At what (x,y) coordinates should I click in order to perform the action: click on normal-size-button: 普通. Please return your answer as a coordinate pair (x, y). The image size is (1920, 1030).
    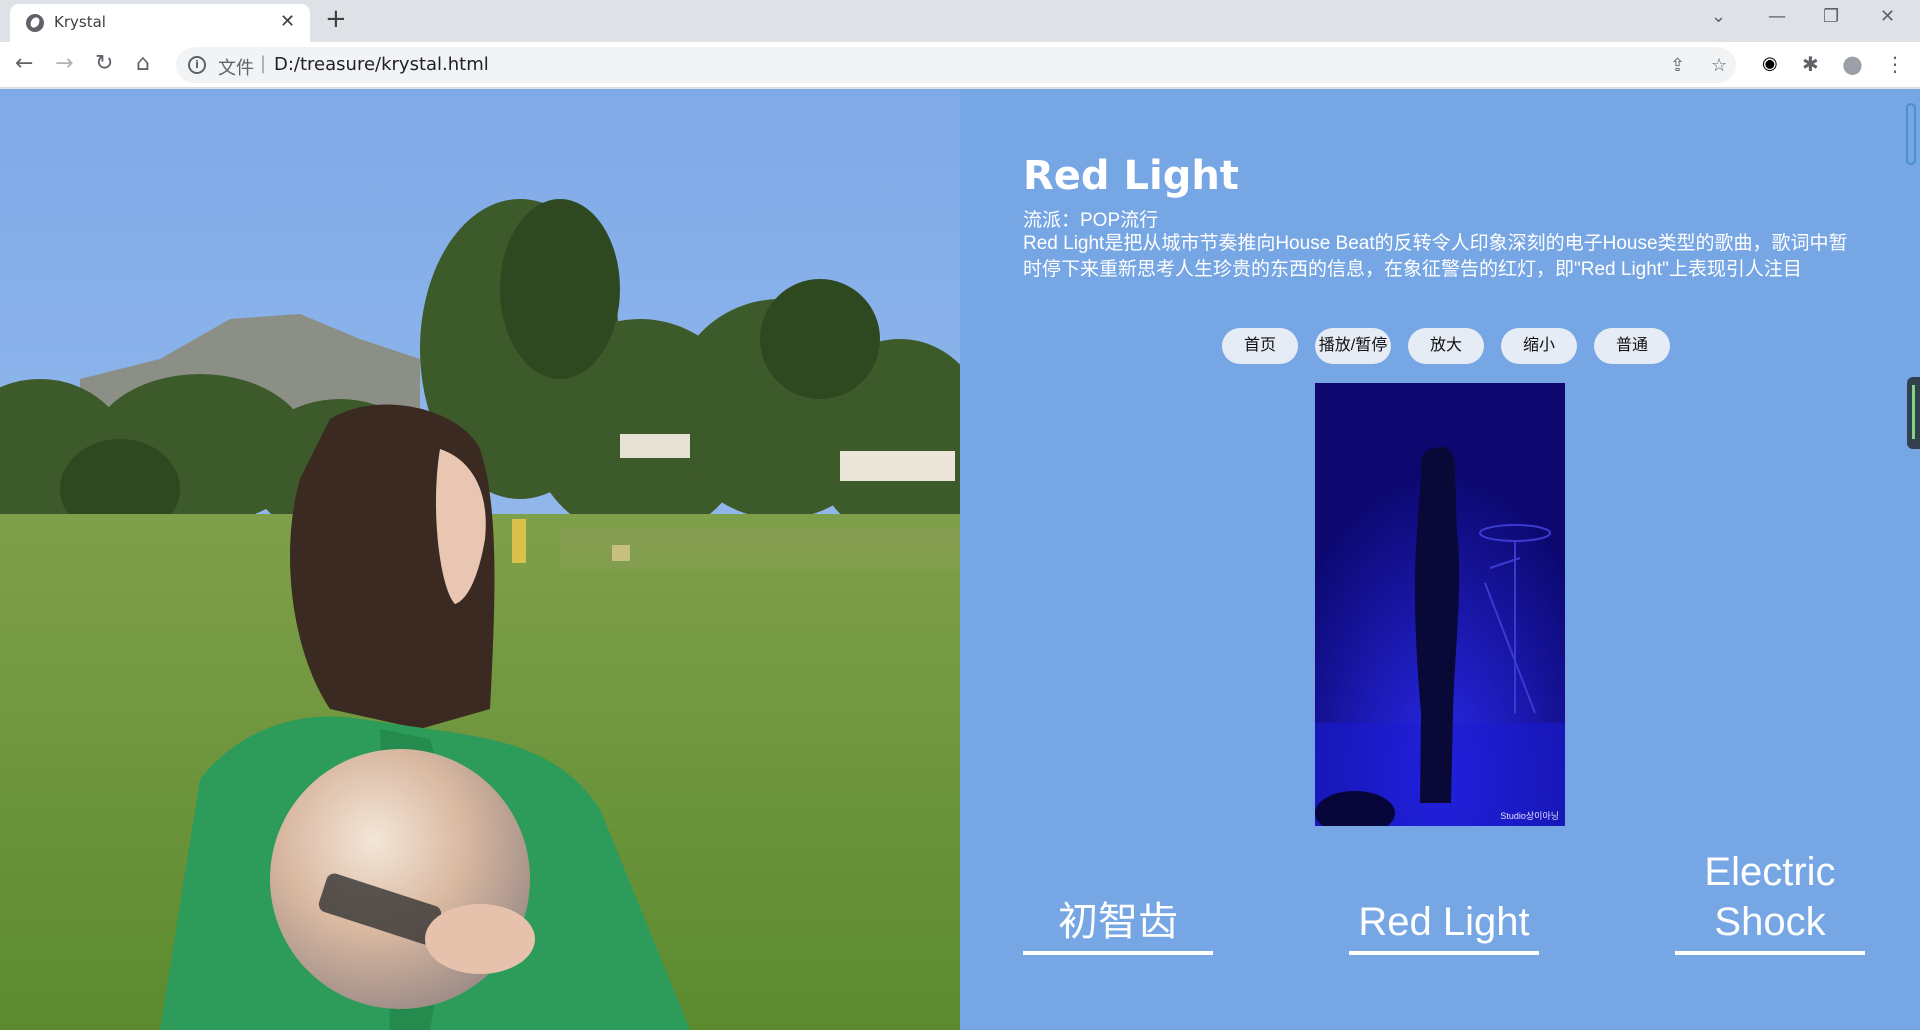
    Looking at the image, I should click on (1632, 346).